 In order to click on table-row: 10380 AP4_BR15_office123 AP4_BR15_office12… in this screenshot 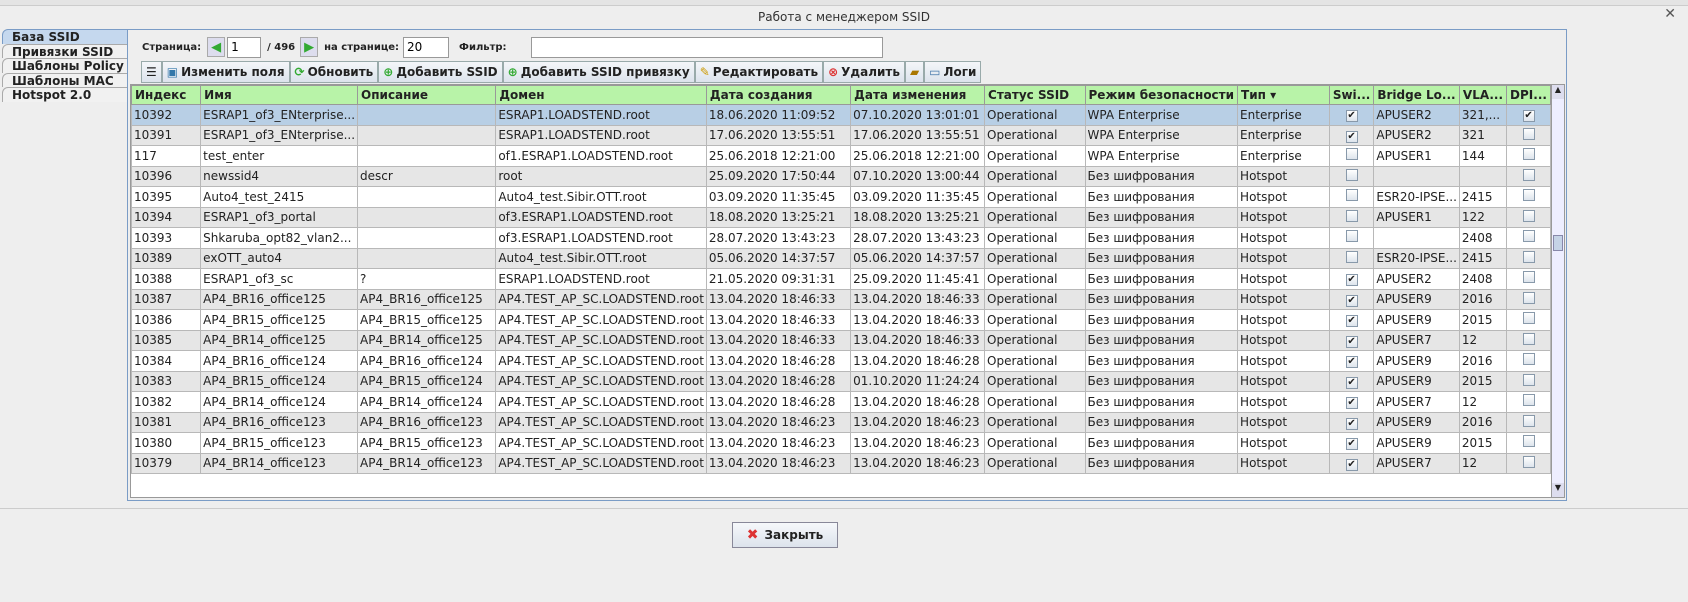, I will do `click(841, 443)`.